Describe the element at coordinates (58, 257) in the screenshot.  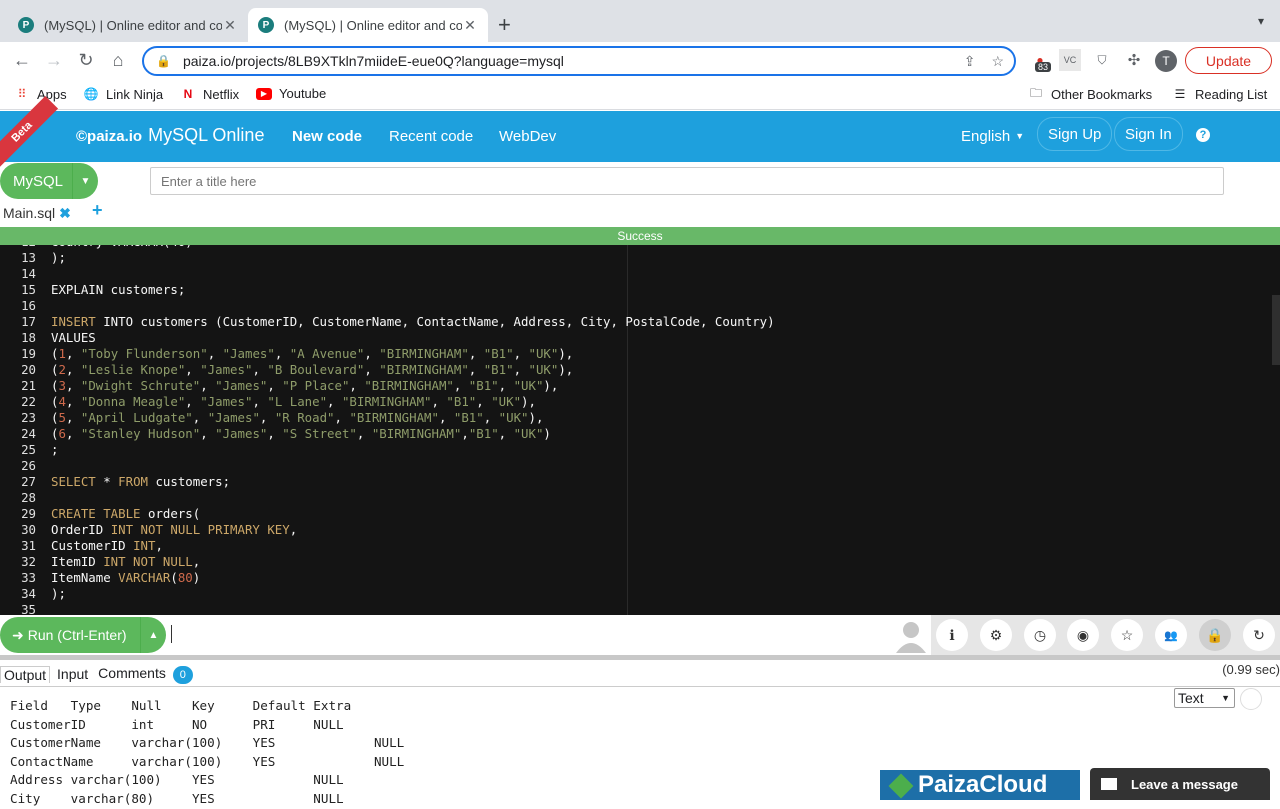
I see `code-token: );` at that location.